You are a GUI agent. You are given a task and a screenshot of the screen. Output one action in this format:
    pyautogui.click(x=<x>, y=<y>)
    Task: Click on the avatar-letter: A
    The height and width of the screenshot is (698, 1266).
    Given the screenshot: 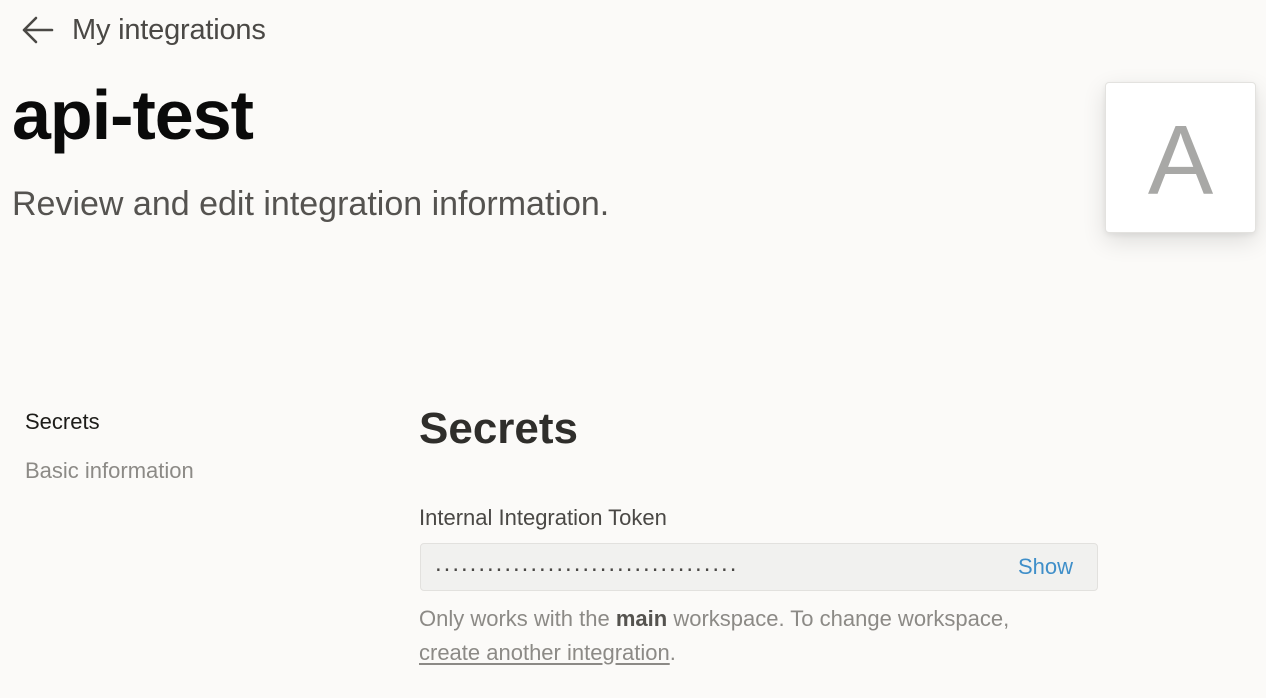 What is the action you would take?
    pyautogui.click(x=1180, y=159)
    